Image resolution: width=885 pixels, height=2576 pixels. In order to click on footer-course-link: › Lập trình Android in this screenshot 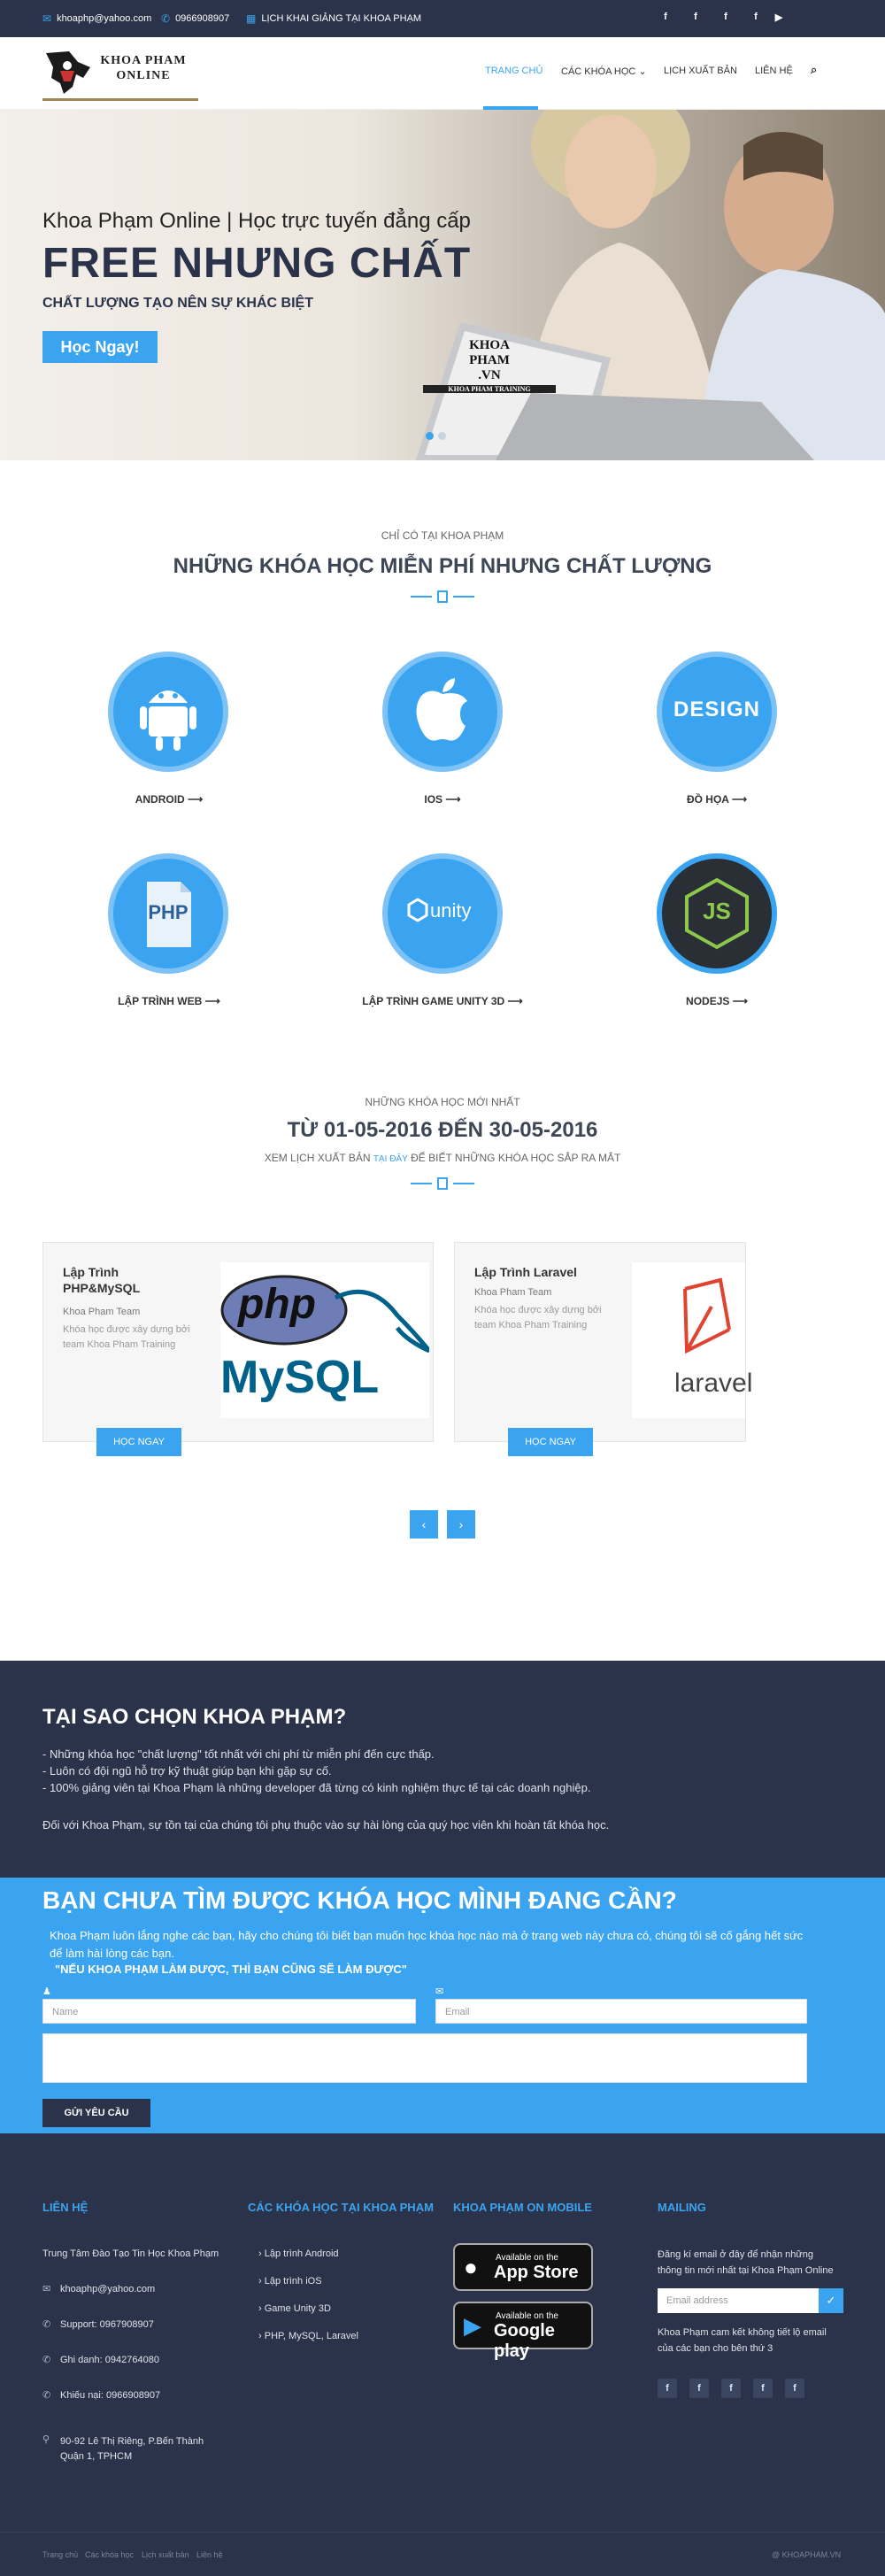, I will do `click(298, 2253)`.